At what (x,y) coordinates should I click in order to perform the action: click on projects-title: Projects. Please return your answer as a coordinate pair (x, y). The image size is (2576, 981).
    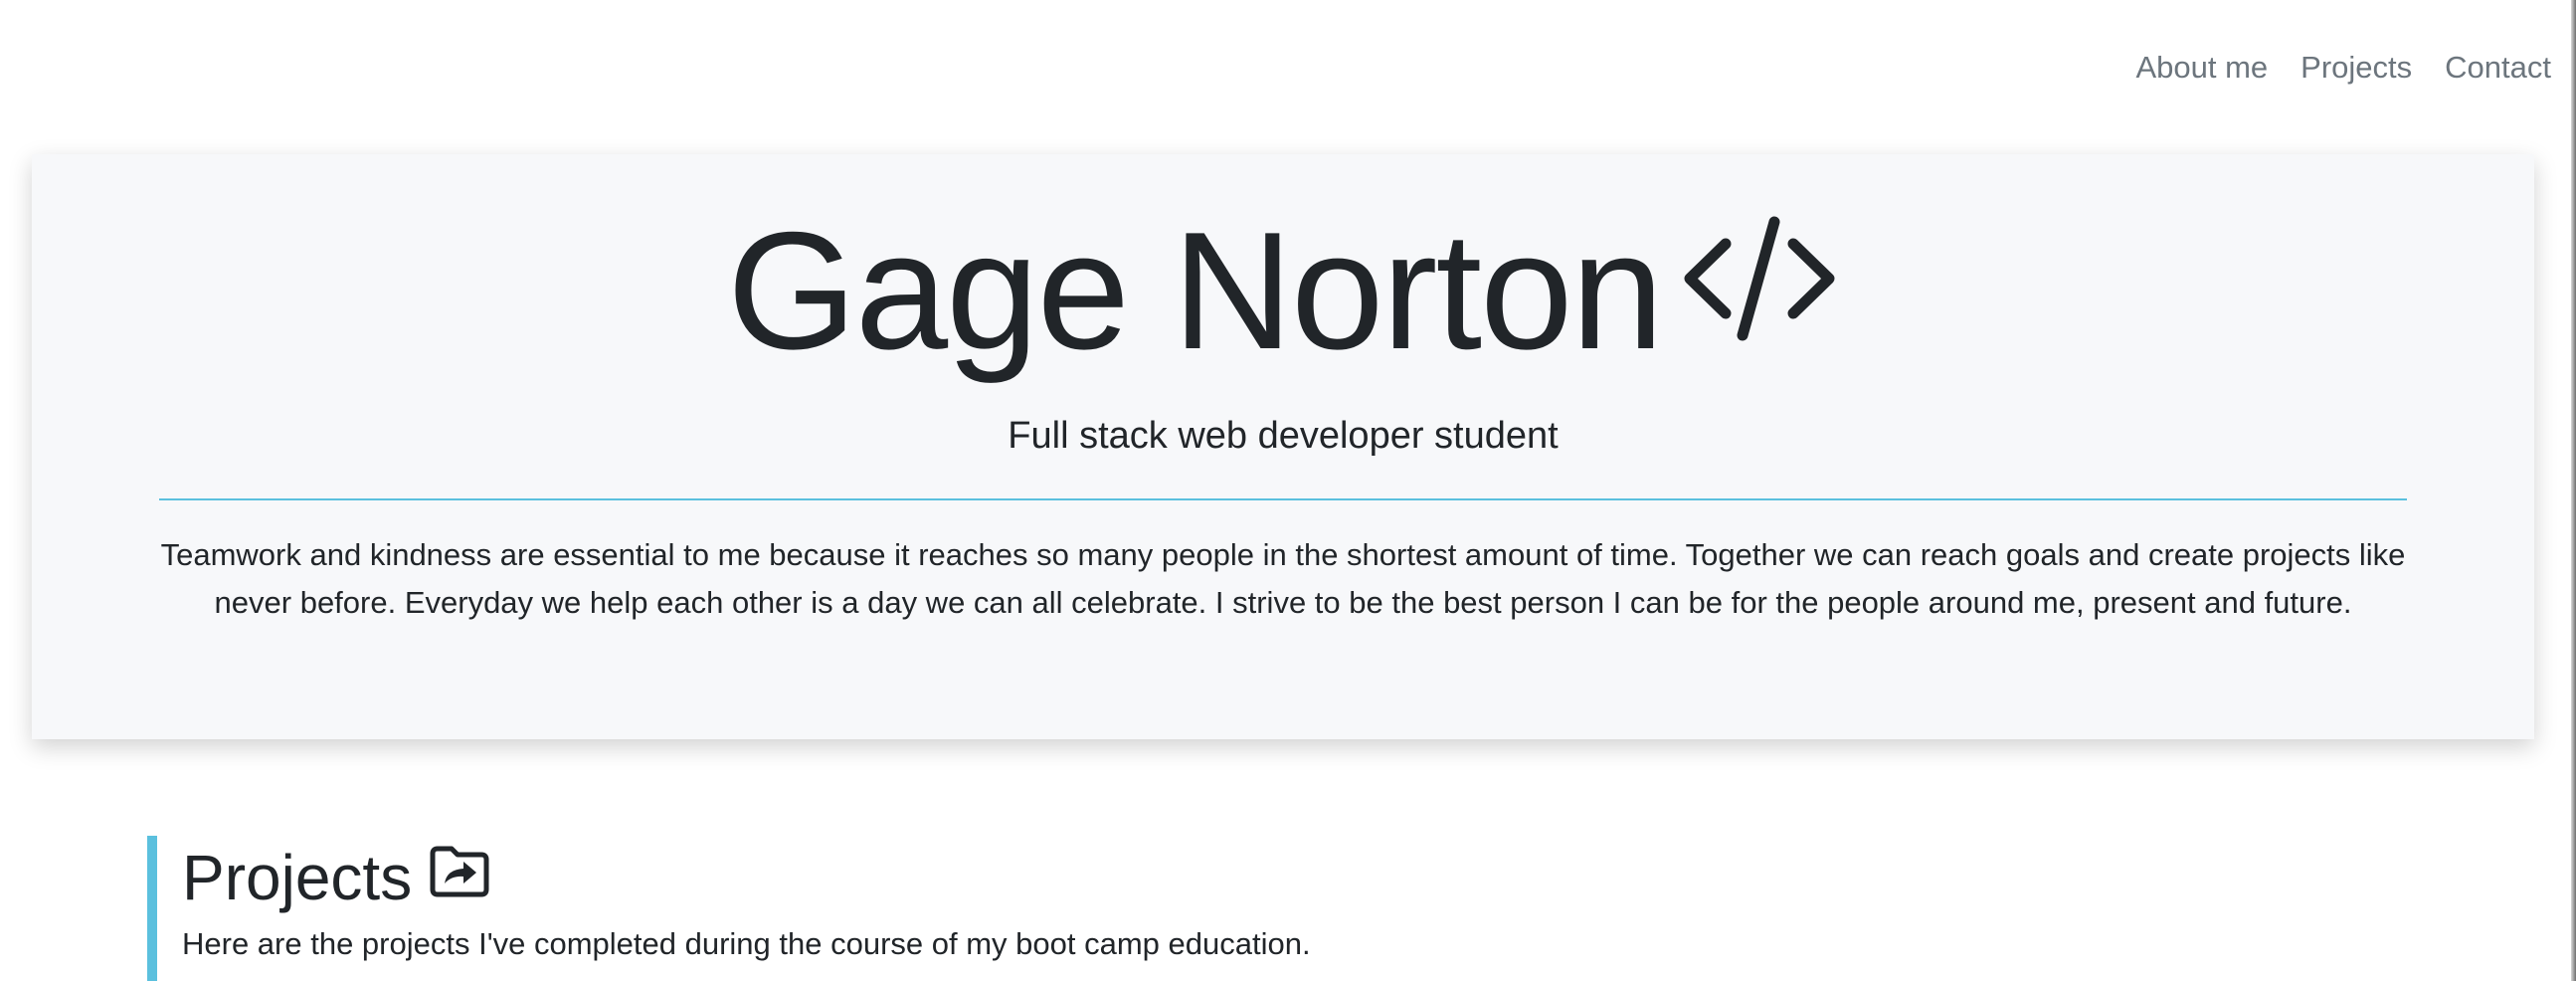
    Looking at the image, I should click on (297, 877).